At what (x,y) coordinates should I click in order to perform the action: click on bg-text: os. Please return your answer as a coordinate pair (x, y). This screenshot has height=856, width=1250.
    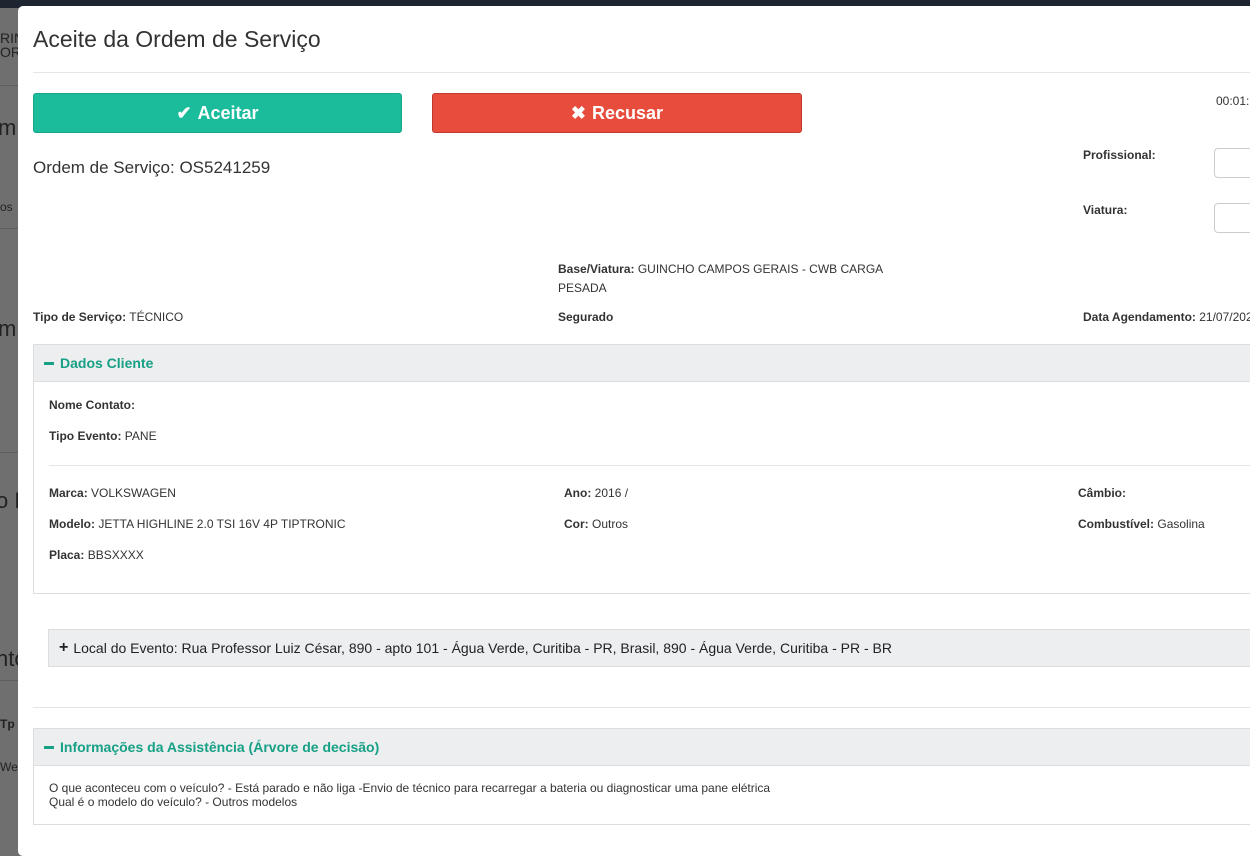
    Looking at the image, I should click on (6, 207).